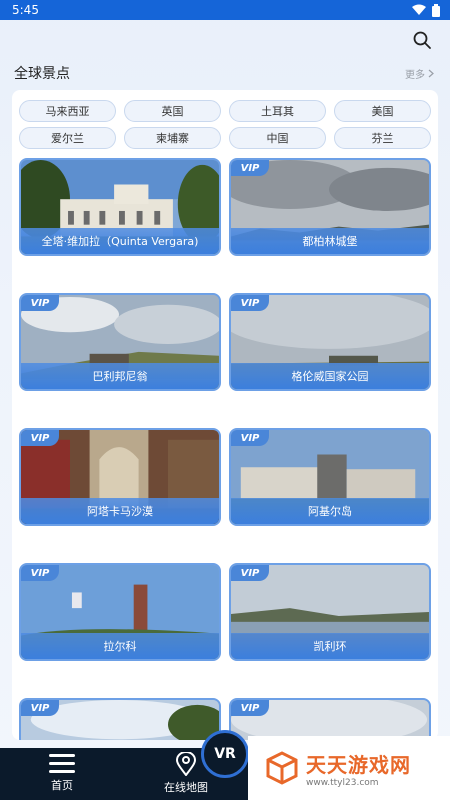 Image resolution: width=450 pixels, height=800 pixels. What do you see at coordinates (62, 763) in the screenshot?
I see `menu-icon` at bounding box center [62, 763].